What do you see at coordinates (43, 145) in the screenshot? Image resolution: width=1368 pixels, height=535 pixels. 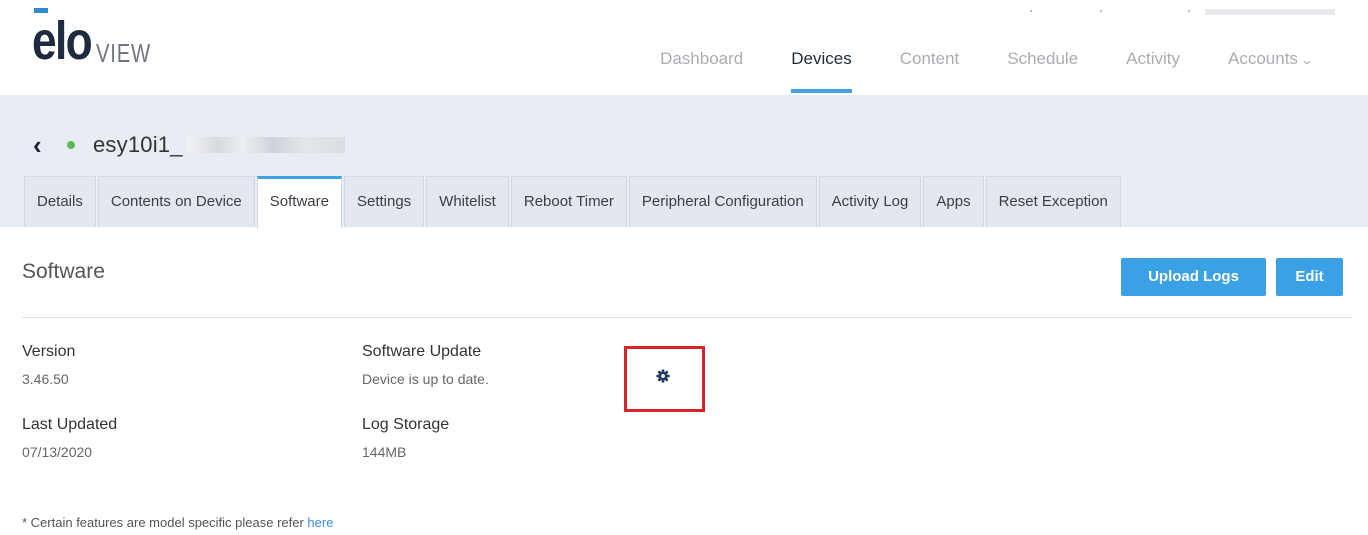 I see `chevron-left-icon: ‹` at bounding box center [43, 145].